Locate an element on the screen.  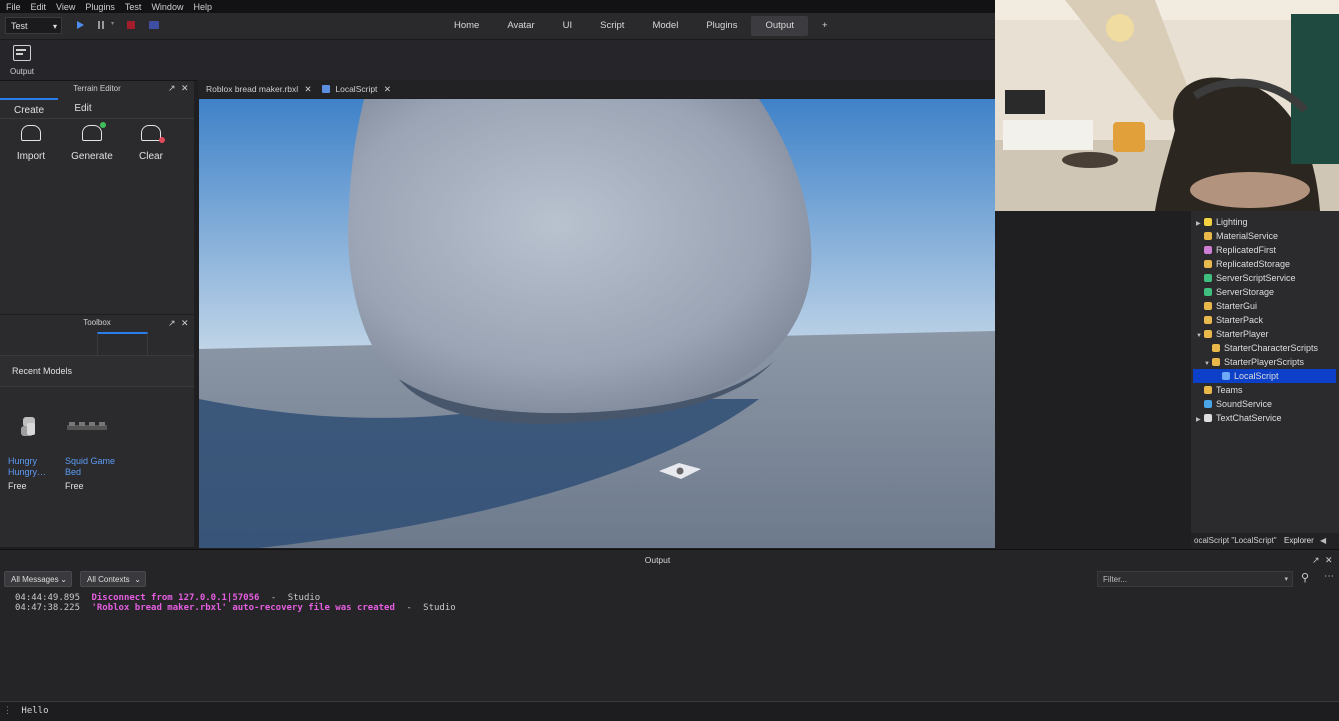
tab-model: Model is located at coordinates (665, 26).